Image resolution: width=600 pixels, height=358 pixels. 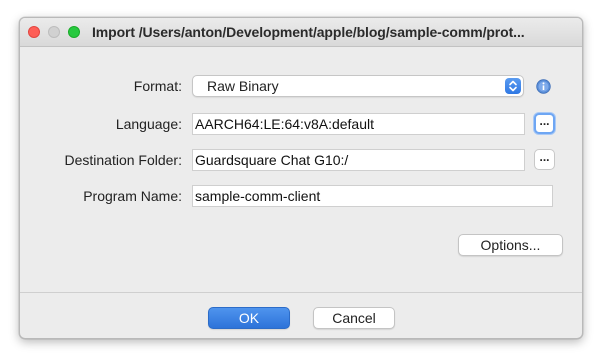 What do you see at coordinates (513, 86) in the screenshot?
I see `select-arrows-icon` at bounding box center [513, 86].